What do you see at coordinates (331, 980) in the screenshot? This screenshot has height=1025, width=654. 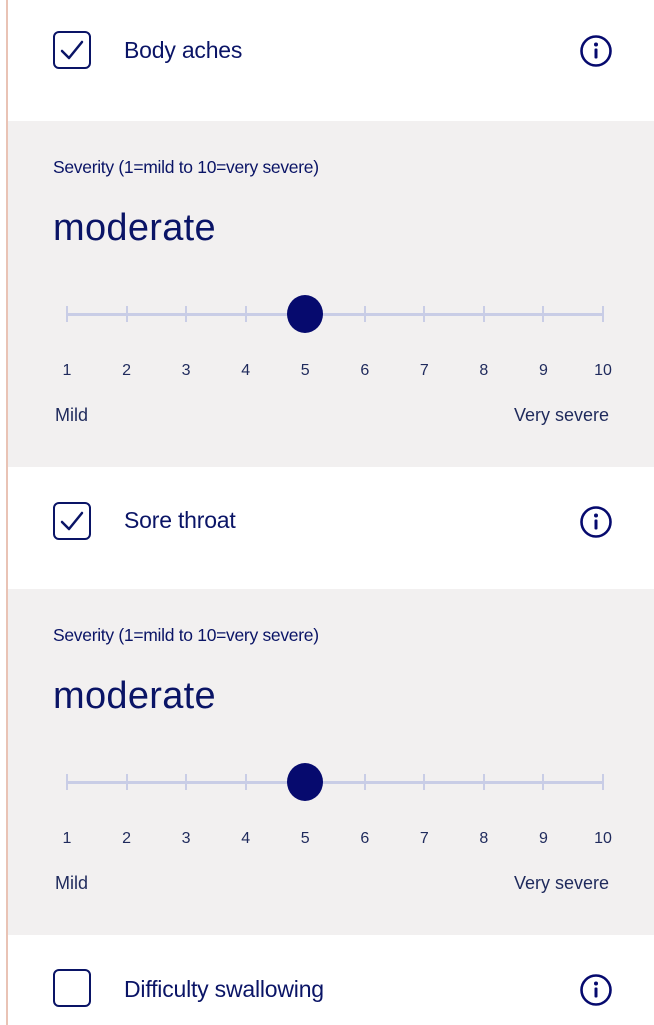 I see `symptom-row-difficulty-swallowing: Difficulty swallowing` at bounding box center [331, 980].